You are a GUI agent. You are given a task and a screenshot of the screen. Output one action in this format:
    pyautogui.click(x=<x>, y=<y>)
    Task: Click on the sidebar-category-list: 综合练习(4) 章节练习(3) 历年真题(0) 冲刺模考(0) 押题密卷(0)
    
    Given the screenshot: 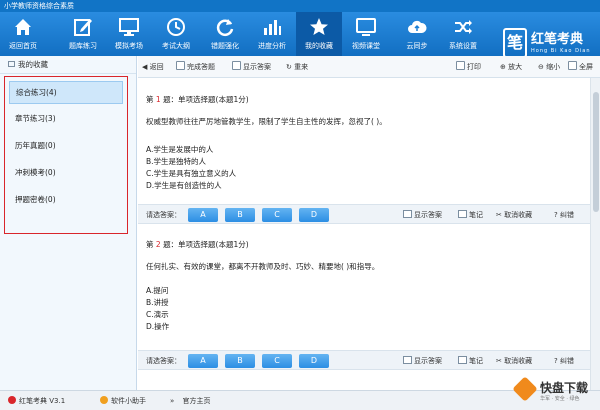 What is the action you would take?
    pyautogui.click(x=66, y=155)
    